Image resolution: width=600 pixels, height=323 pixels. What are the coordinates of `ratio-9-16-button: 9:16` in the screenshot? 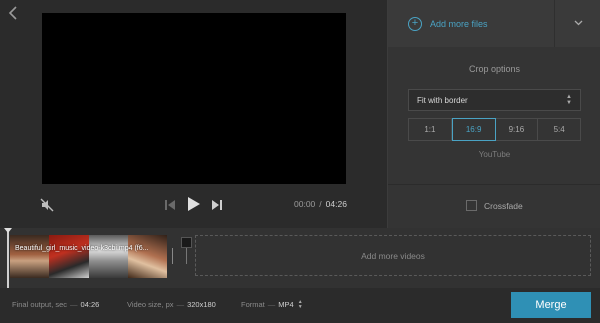 It's located at (517, 129).